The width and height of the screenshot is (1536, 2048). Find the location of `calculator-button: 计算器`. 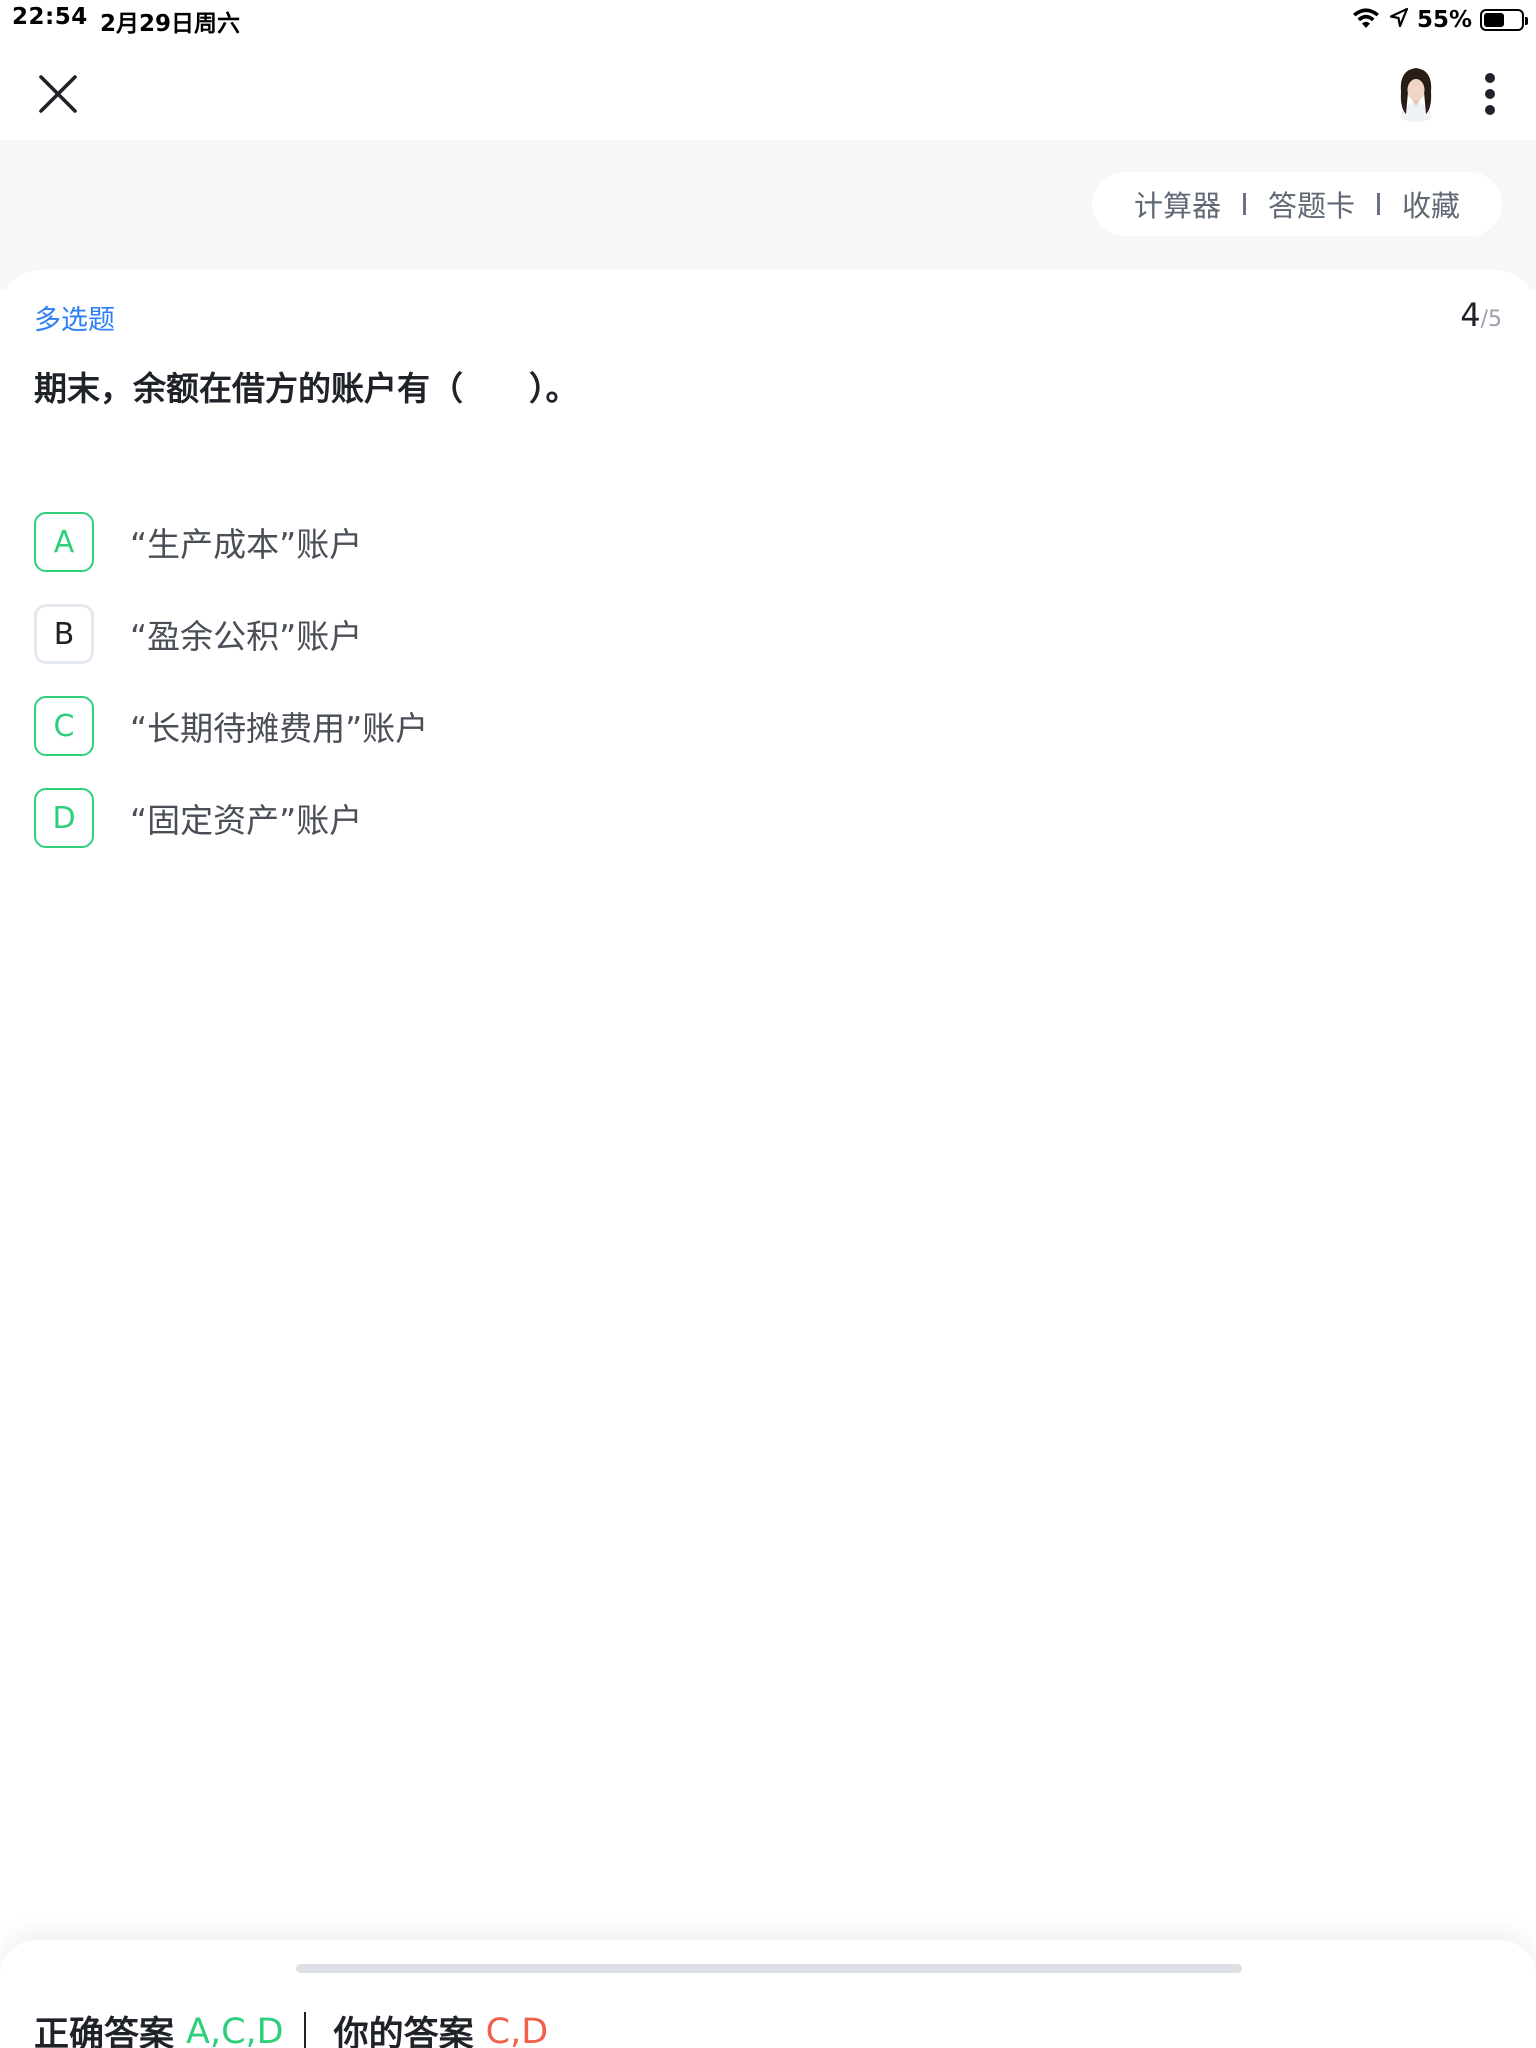

calculator-button: 计算器 is located at coordinates (1177, 204).